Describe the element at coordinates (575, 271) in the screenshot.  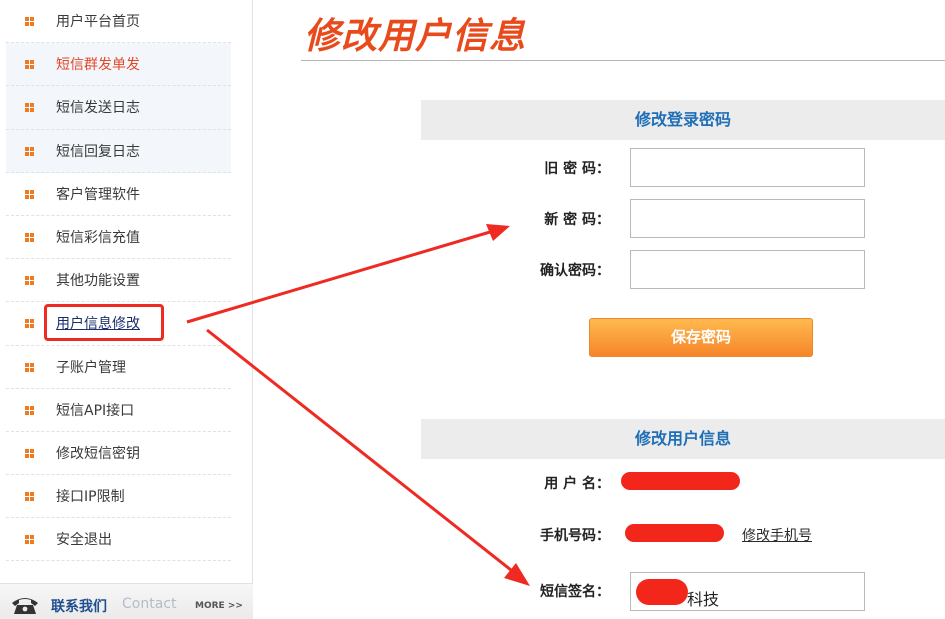
I see `confirm-password-label: 确认密码：` at that location.